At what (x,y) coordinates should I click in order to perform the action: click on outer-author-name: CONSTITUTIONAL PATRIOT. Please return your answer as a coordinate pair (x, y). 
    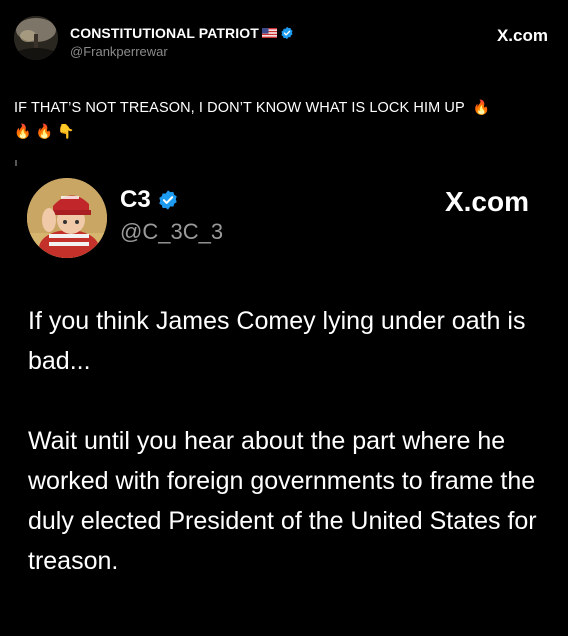
    Looking at the image, I should click on (182, 33).